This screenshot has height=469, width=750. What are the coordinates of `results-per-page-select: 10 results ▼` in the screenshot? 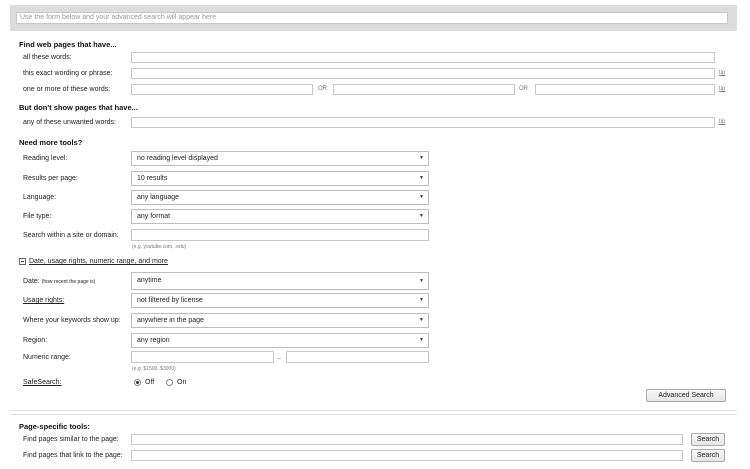 It's located at (280, 178).